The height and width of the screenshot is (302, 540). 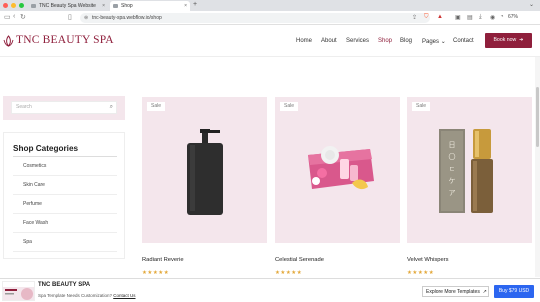 What do you see at coordinates (513, 17) in the screenshot?
I see `battery-level: 67%` at bounding box center [513, 17].